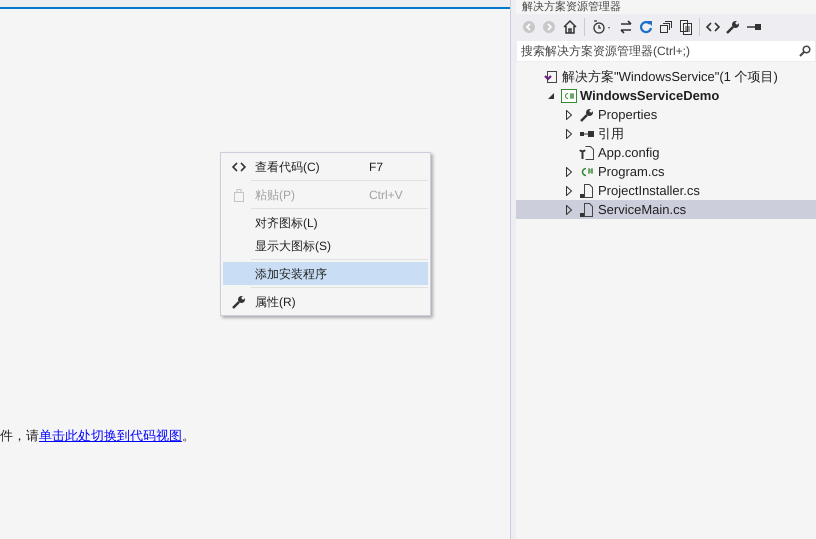  I want to click on references-icon, so click(587, 133).